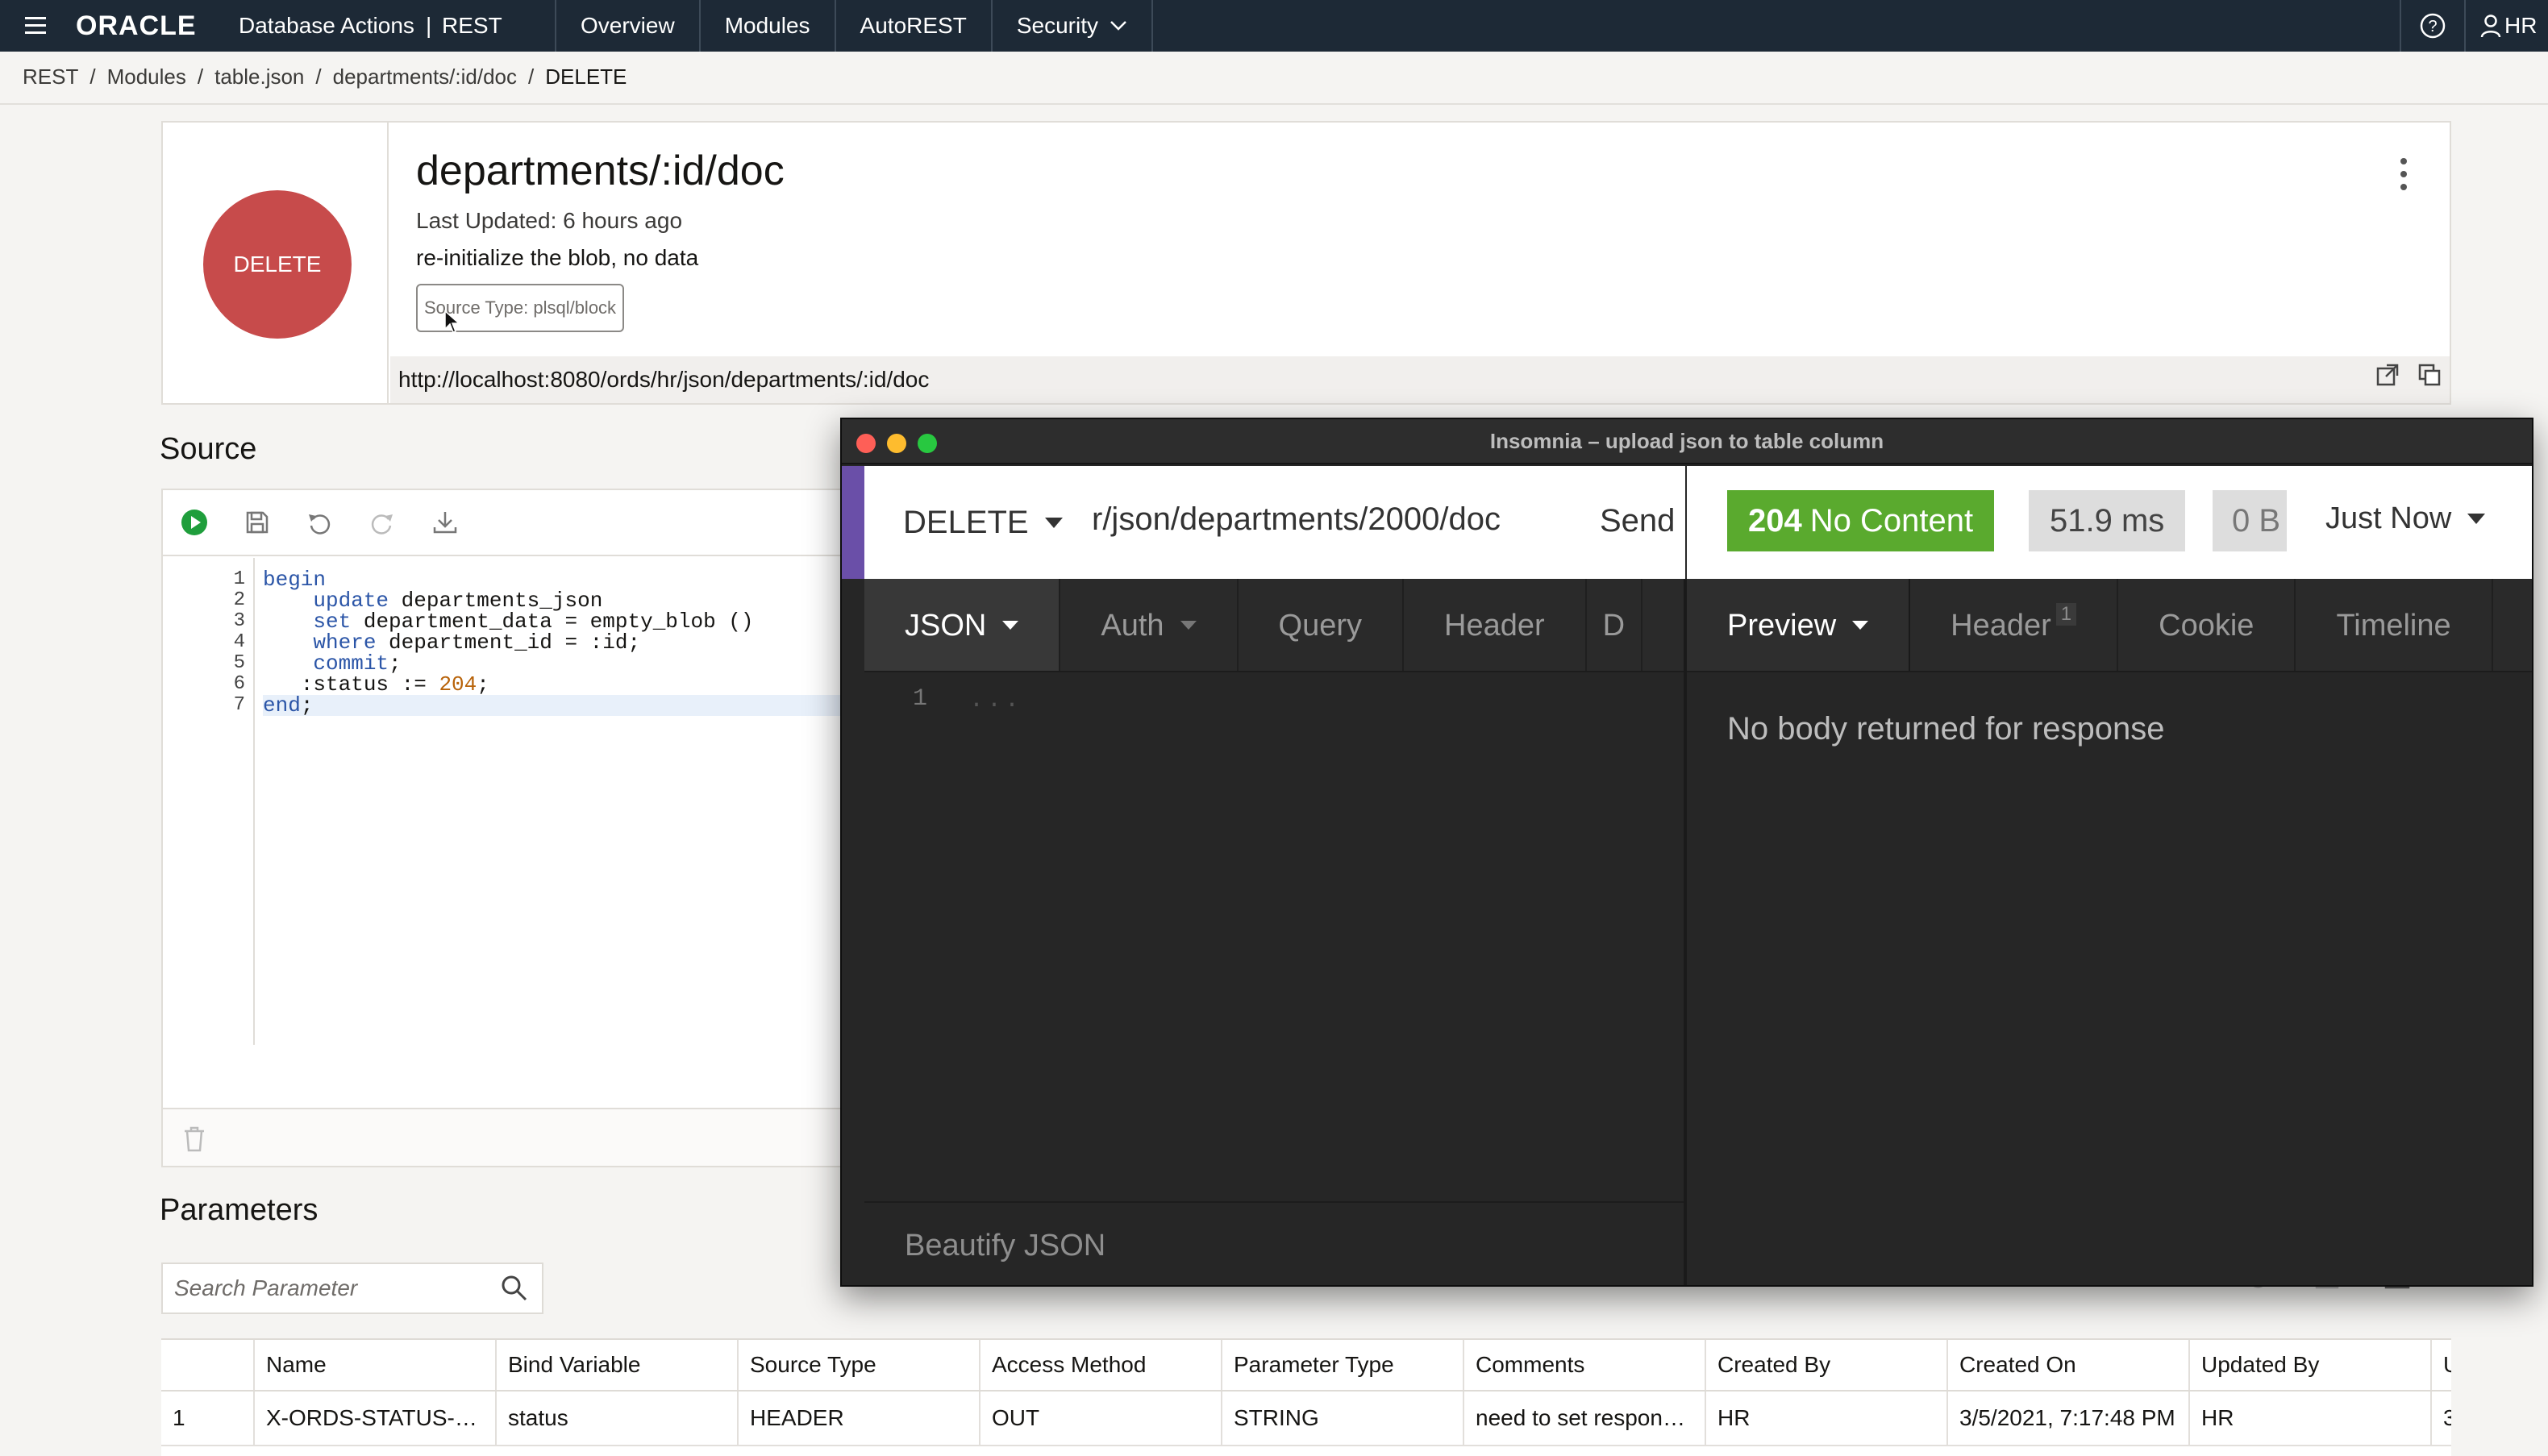  What do you see at coordinates (208, 1365) in the screenshot?
I see `column-header-index` at bounding box center [208, 1365].